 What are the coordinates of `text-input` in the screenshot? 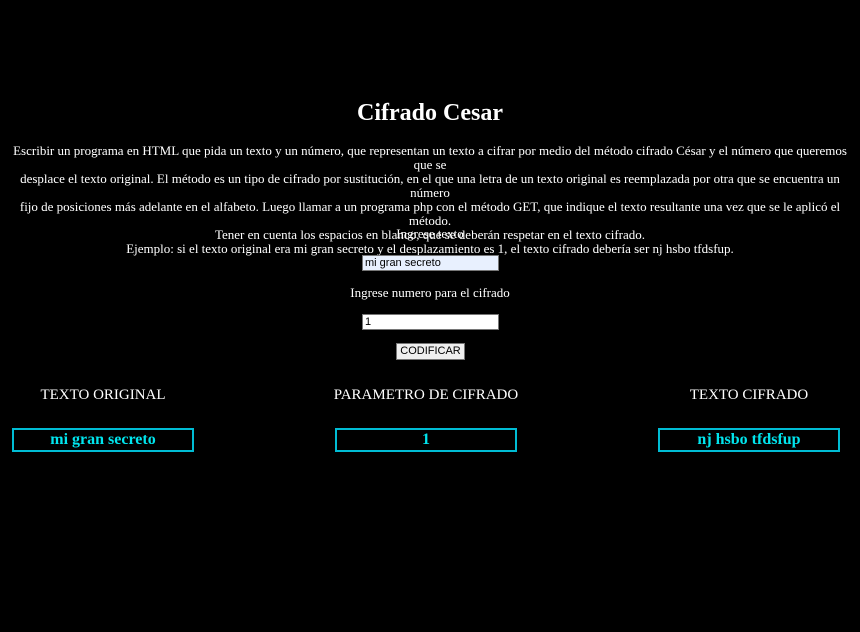 It's located at (430, 263).